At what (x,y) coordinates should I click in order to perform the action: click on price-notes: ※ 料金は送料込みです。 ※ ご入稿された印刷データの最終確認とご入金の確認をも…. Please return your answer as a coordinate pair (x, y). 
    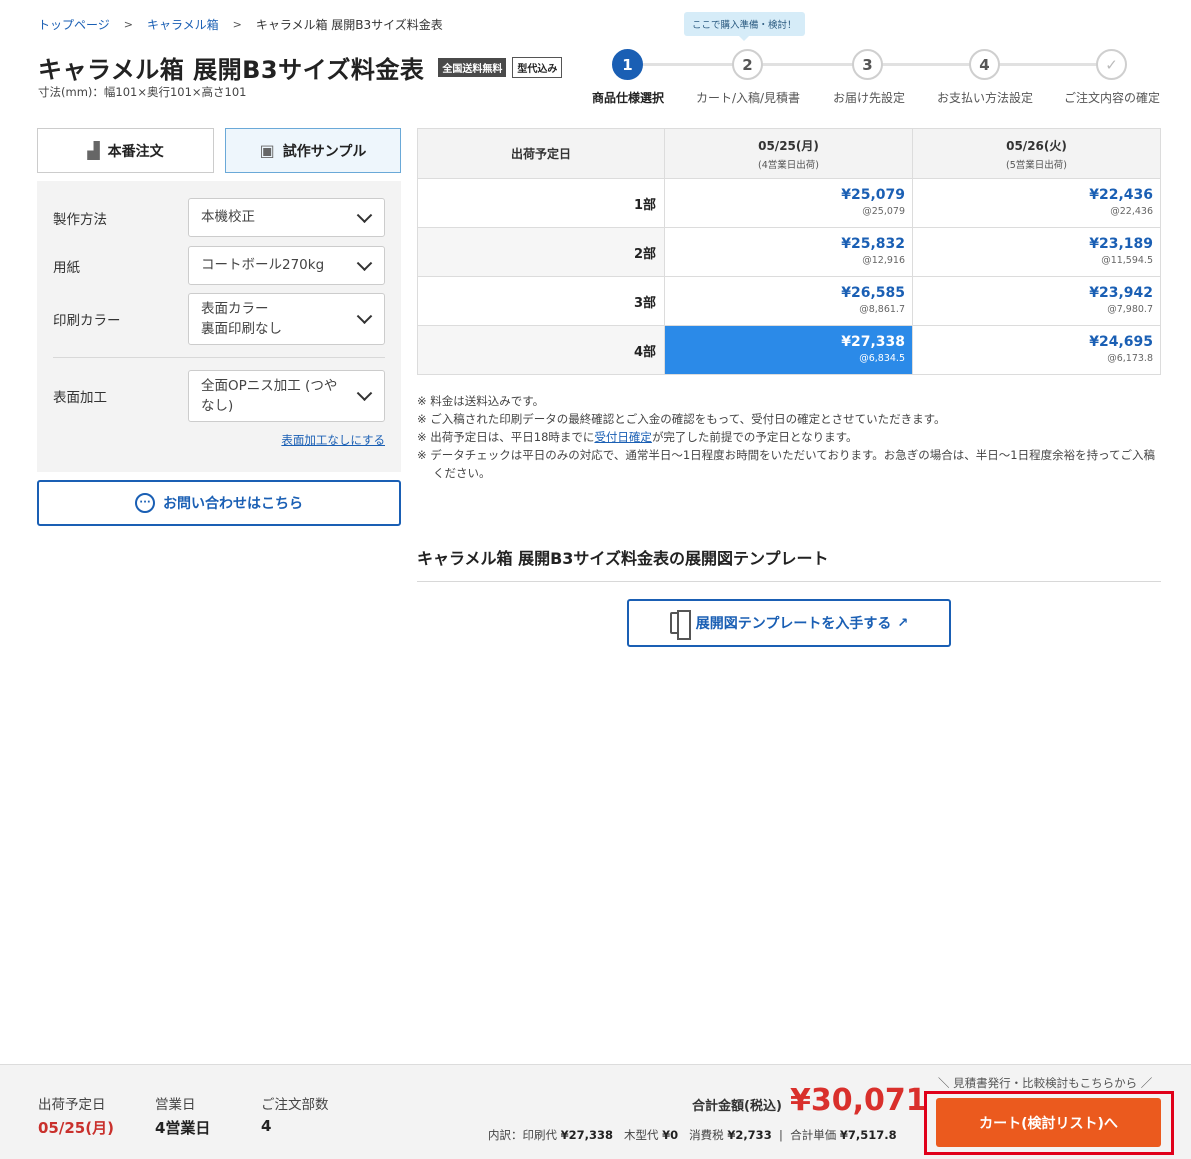
    Looking at the image, I should click on (789, 437).